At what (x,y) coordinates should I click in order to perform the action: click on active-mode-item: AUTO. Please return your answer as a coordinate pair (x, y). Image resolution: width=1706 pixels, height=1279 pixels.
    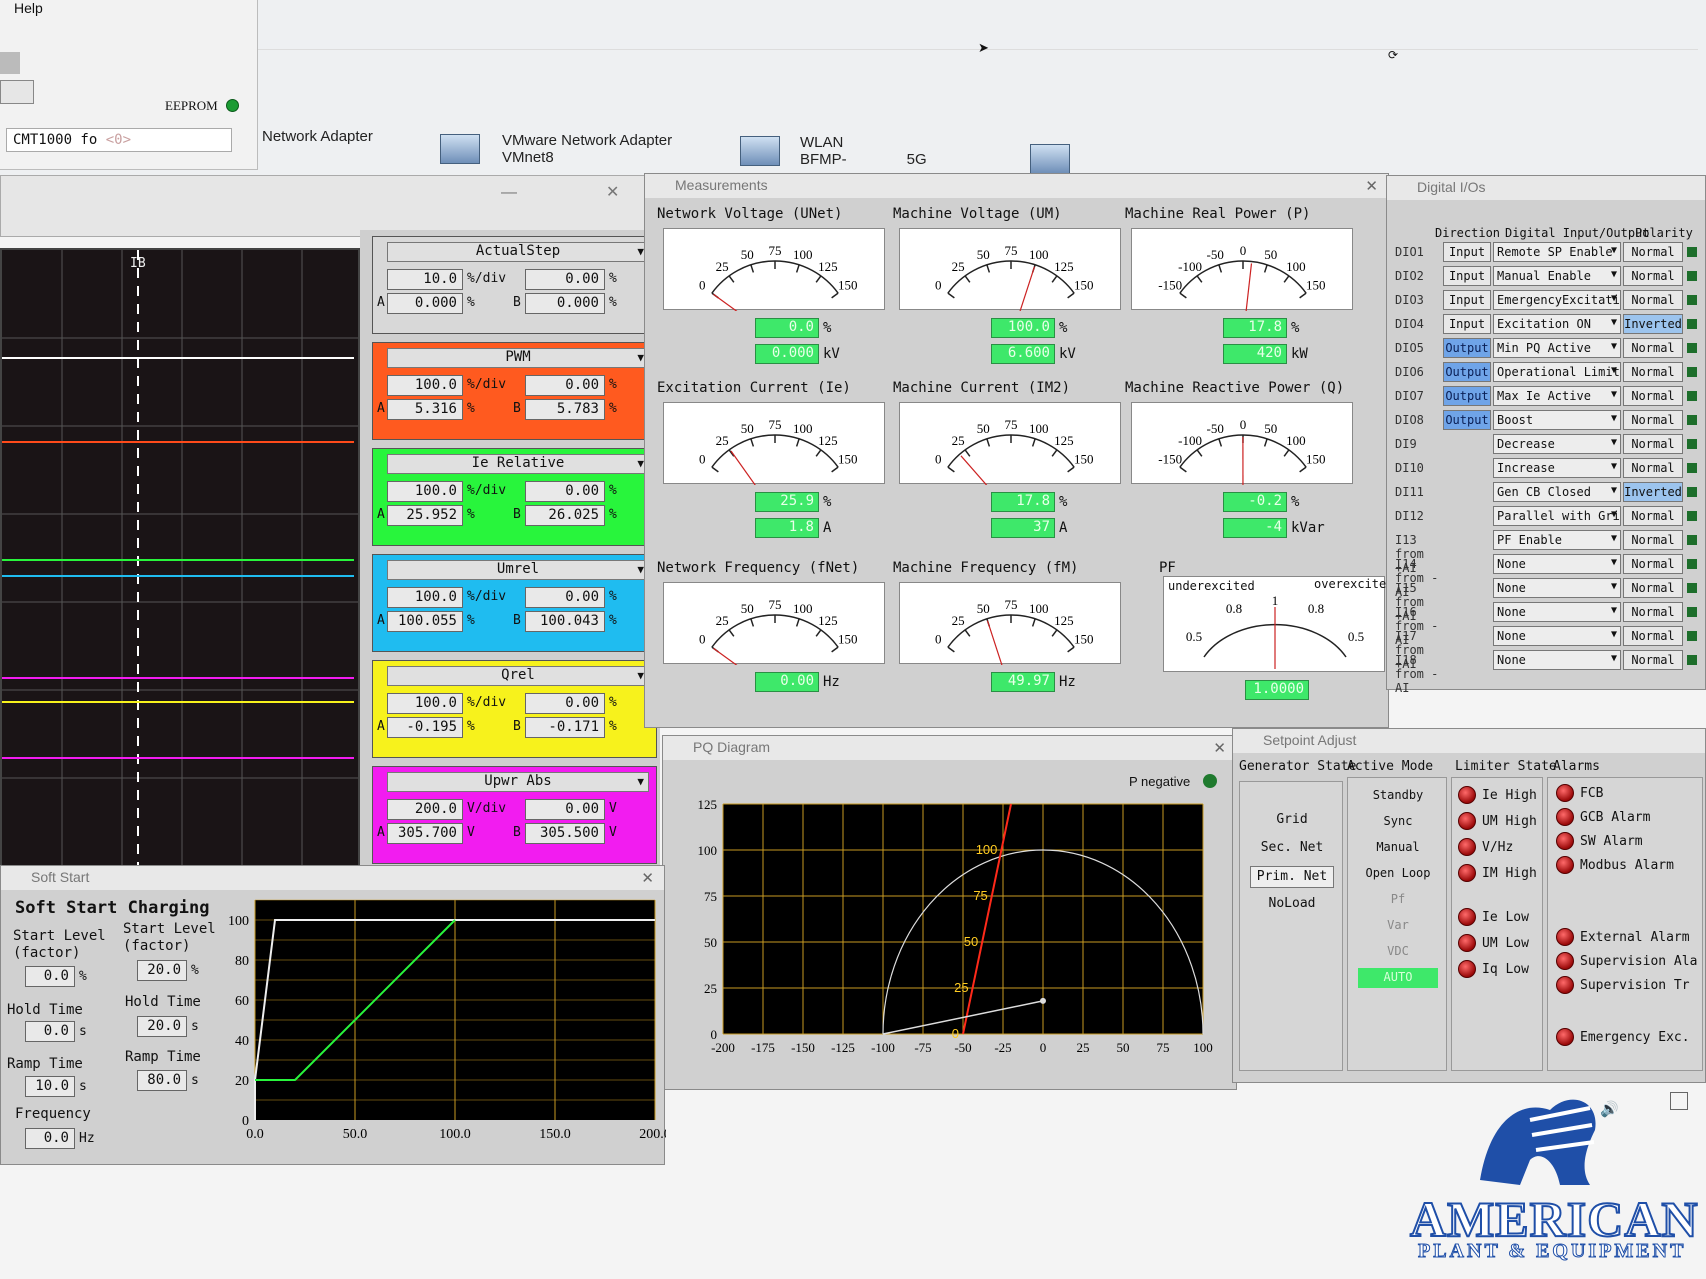
    Looking at the image, I should click on (1398, 978).